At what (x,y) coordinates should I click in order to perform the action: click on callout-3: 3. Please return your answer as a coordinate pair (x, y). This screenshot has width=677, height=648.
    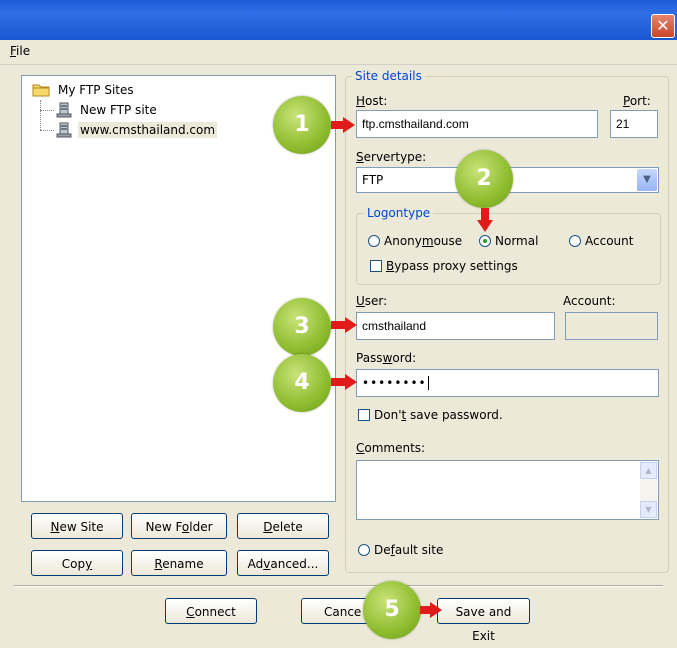
    Looking at the image, I should click on (302, 327).